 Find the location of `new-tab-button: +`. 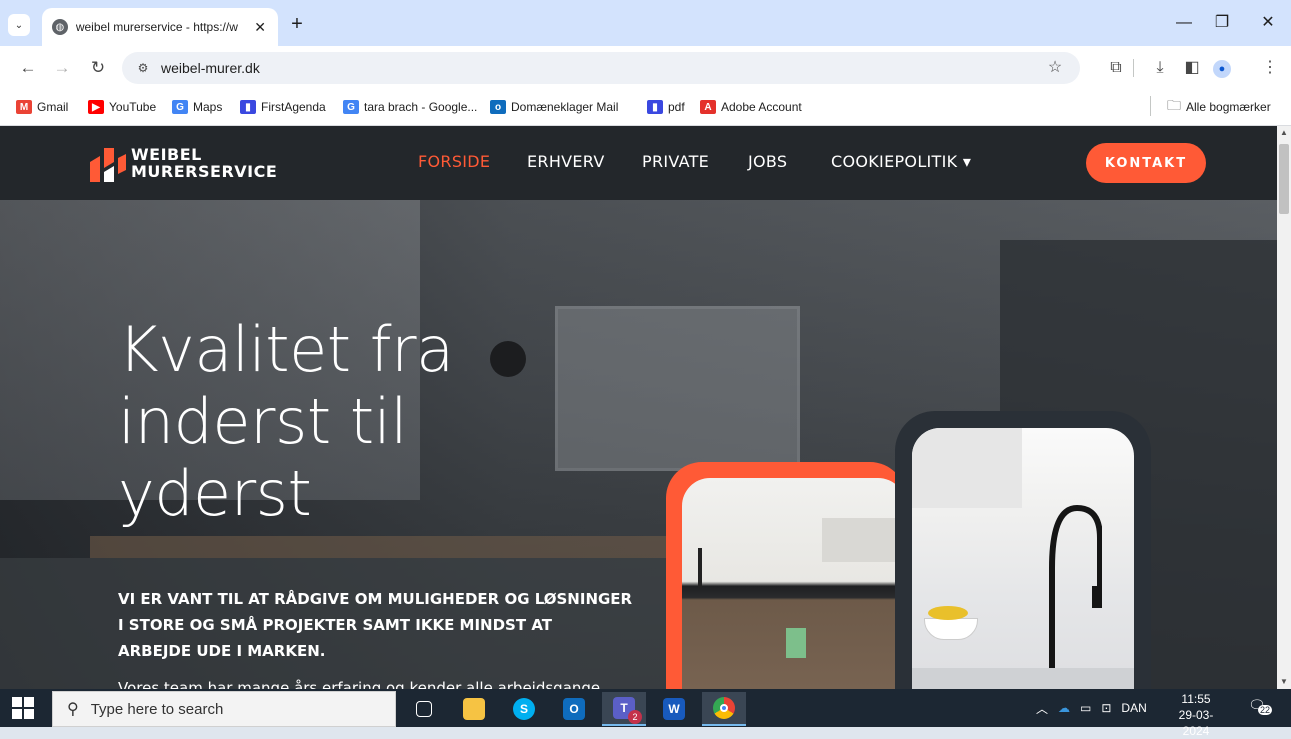

new-tab-button: + is located at coordinates (297, 25).